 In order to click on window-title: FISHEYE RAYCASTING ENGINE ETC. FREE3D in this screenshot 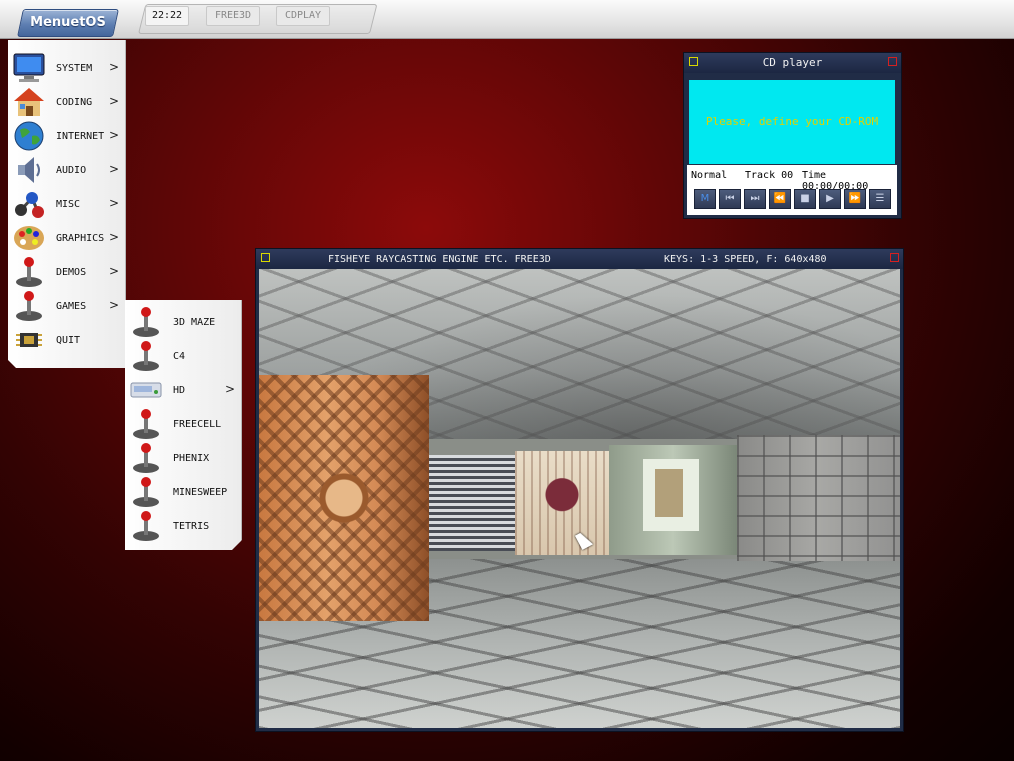, I will do `click(439, 259)`.